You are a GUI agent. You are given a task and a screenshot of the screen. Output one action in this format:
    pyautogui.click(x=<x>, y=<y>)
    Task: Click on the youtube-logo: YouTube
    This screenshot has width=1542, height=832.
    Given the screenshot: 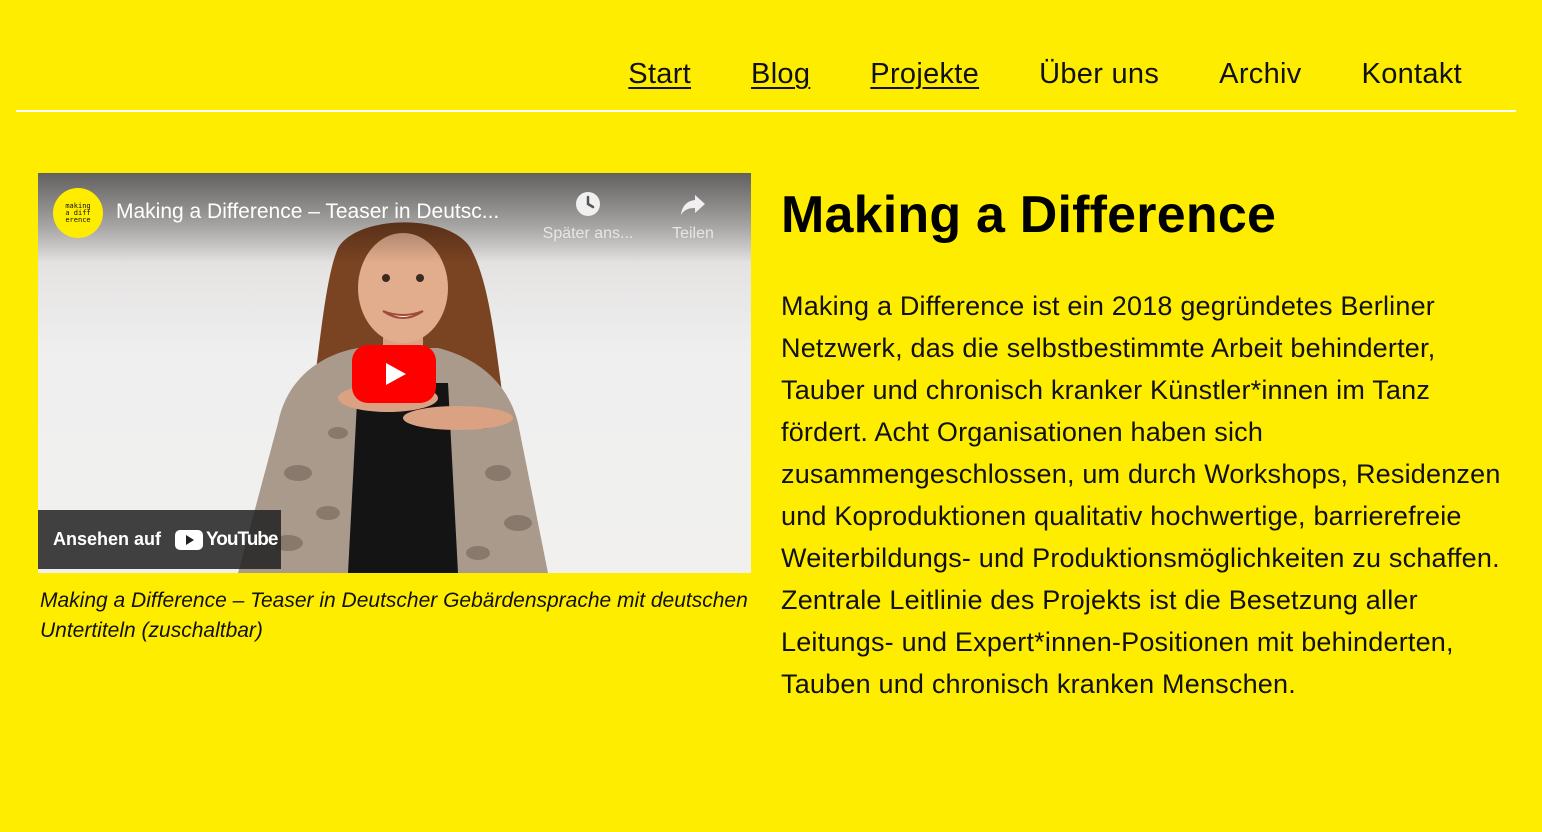 What is the action you would take?
    pyautogui.click(x=226, y=539)
    